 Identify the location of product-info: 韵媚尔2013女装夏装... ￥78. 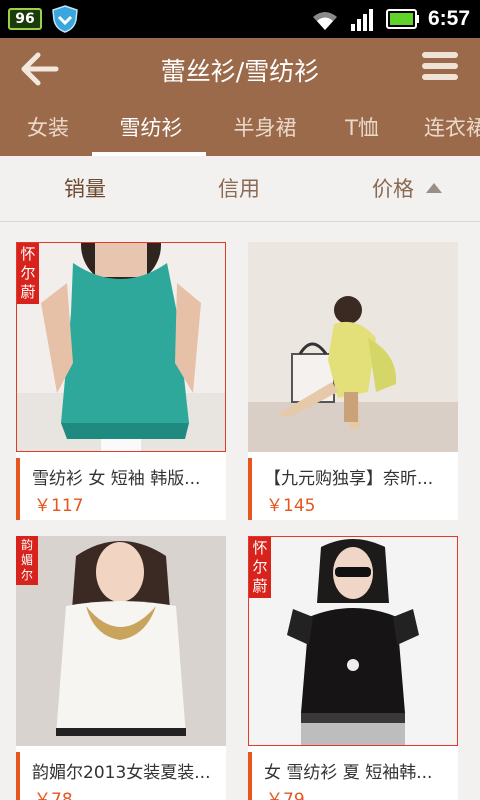
(121, 776).